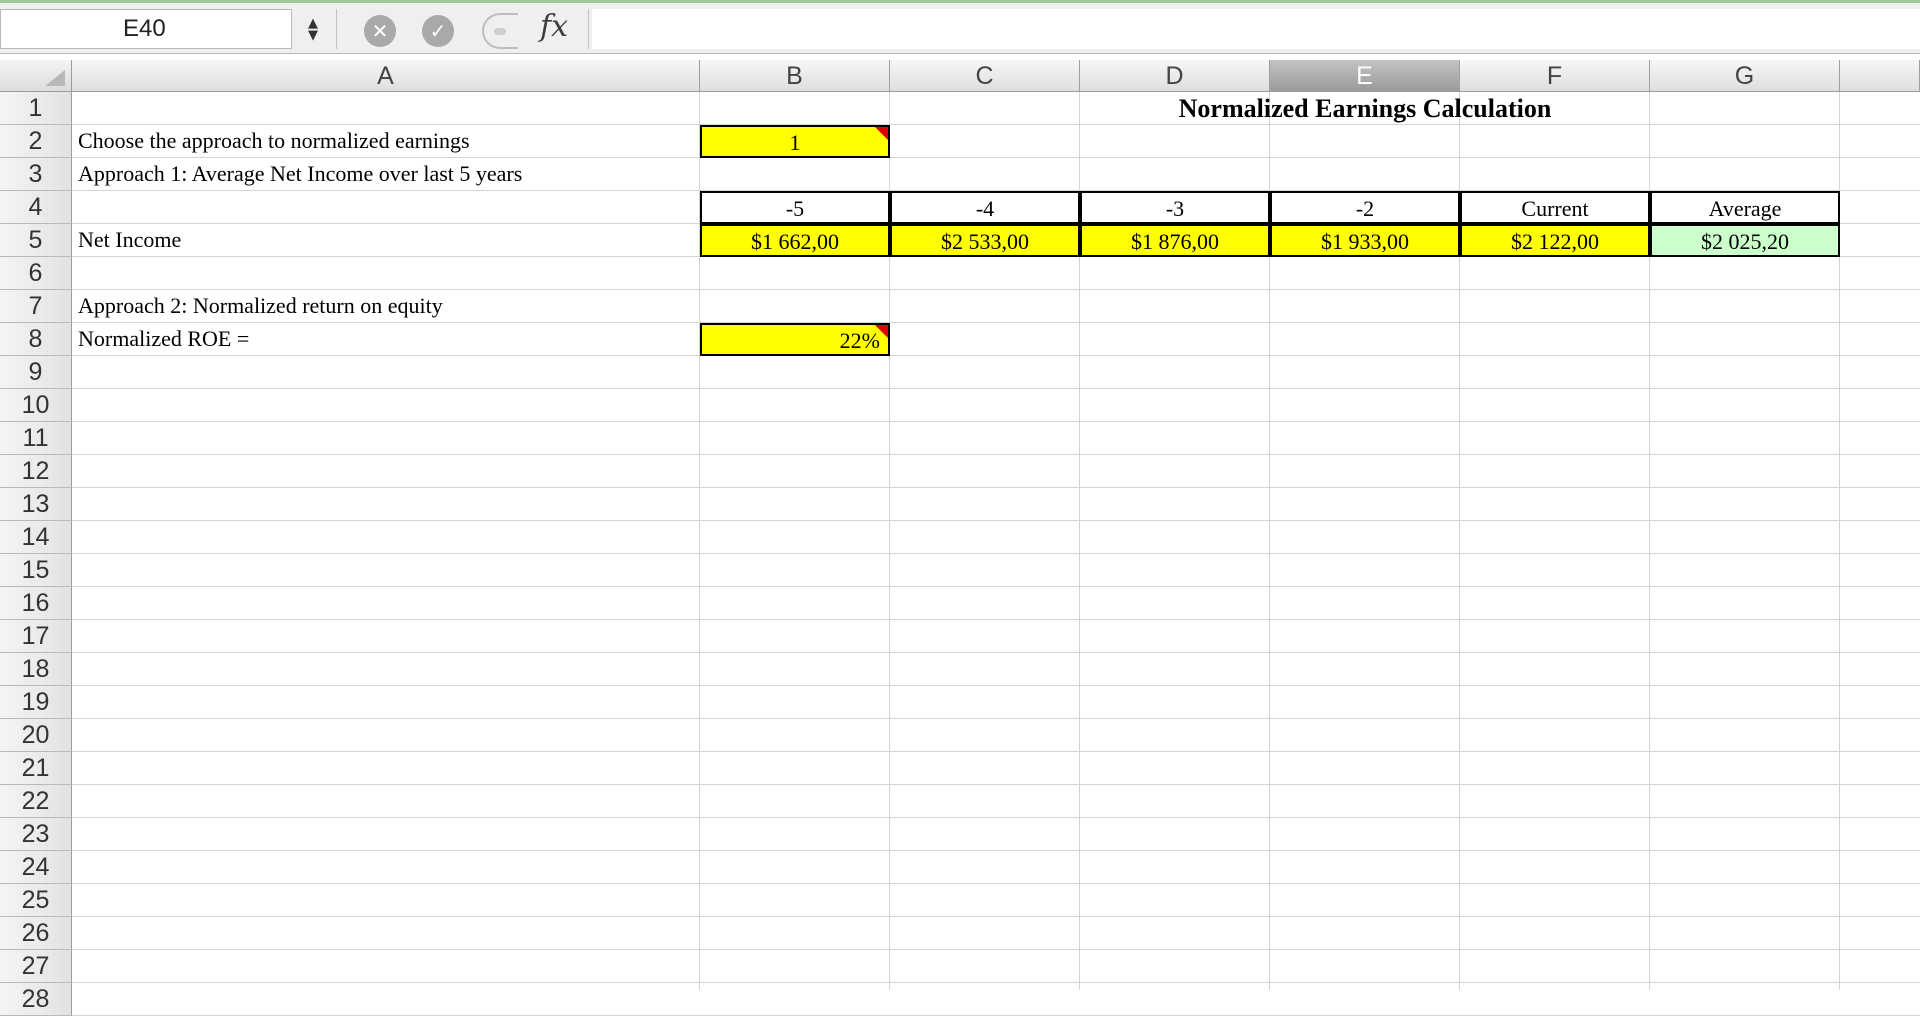 The image size is (1920, 1016). What do you see at coordinates (859, 340) in the screenshot?
I see `cell-b8-roe-text: 22%` at bounding box center [859, 340].